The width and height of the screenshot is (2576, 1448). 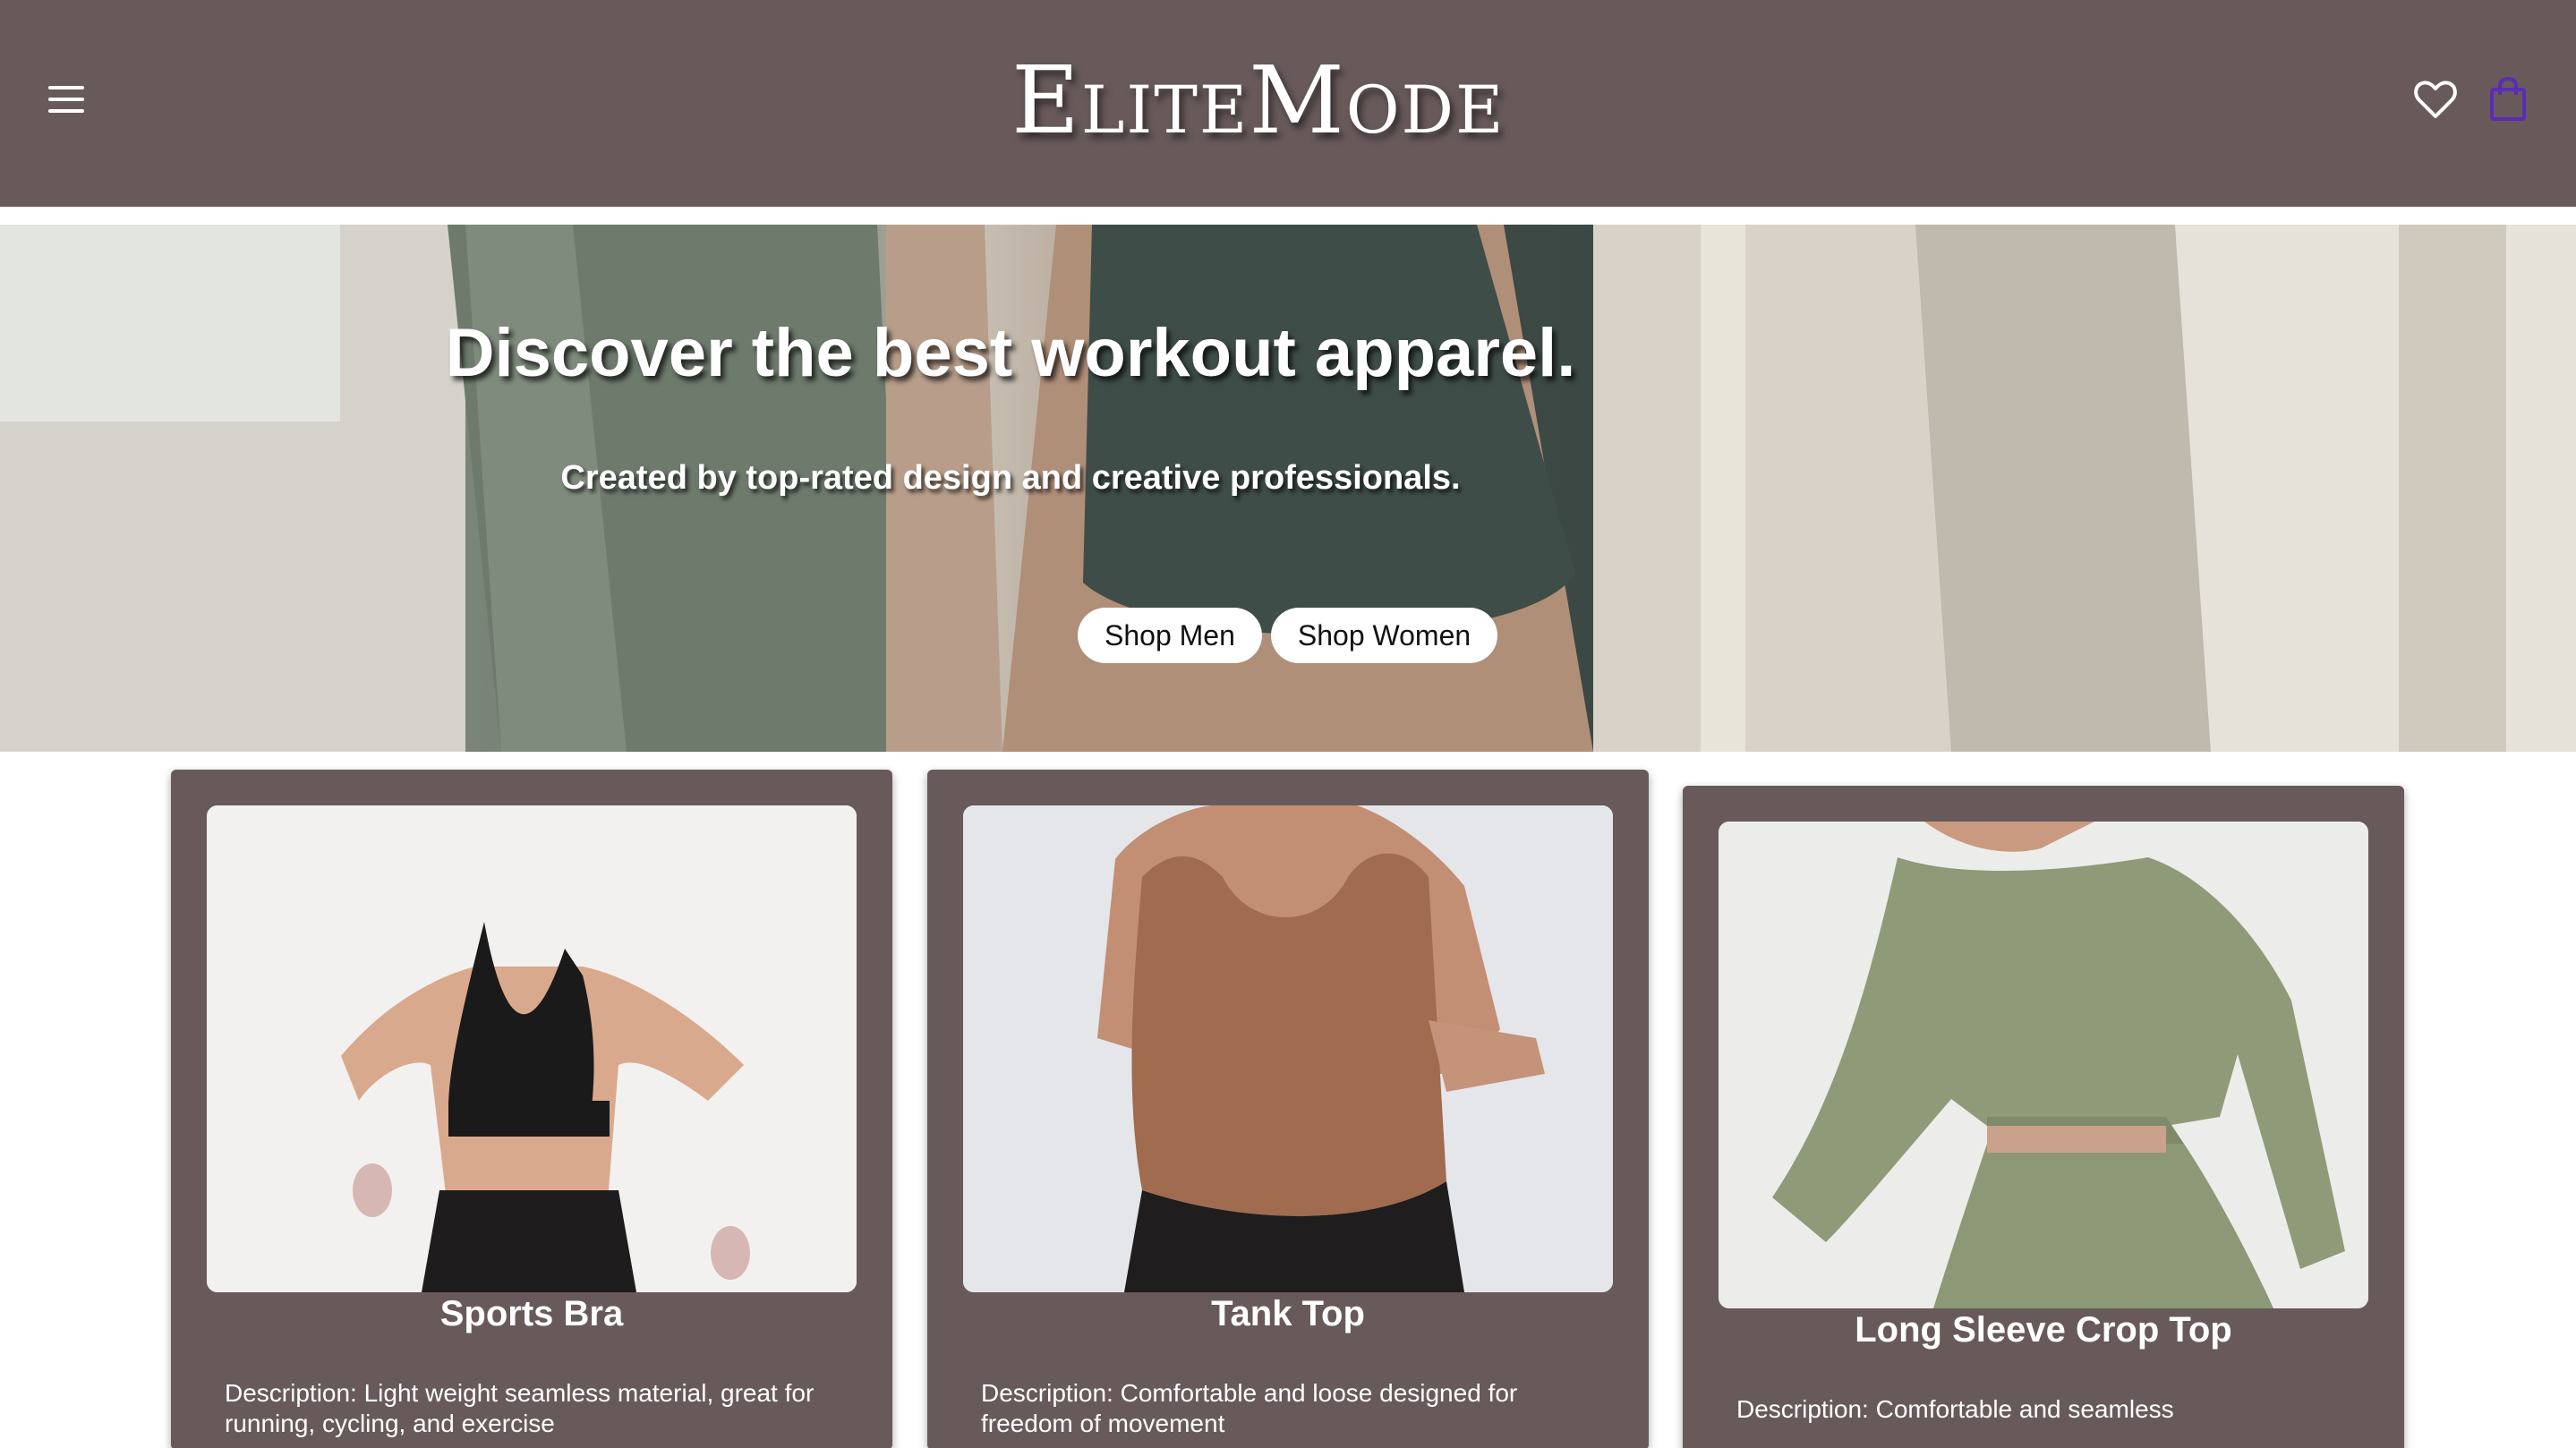 I want to click on product-description: Description: Comfortable and seamless, so click(x=1955, y=1409).